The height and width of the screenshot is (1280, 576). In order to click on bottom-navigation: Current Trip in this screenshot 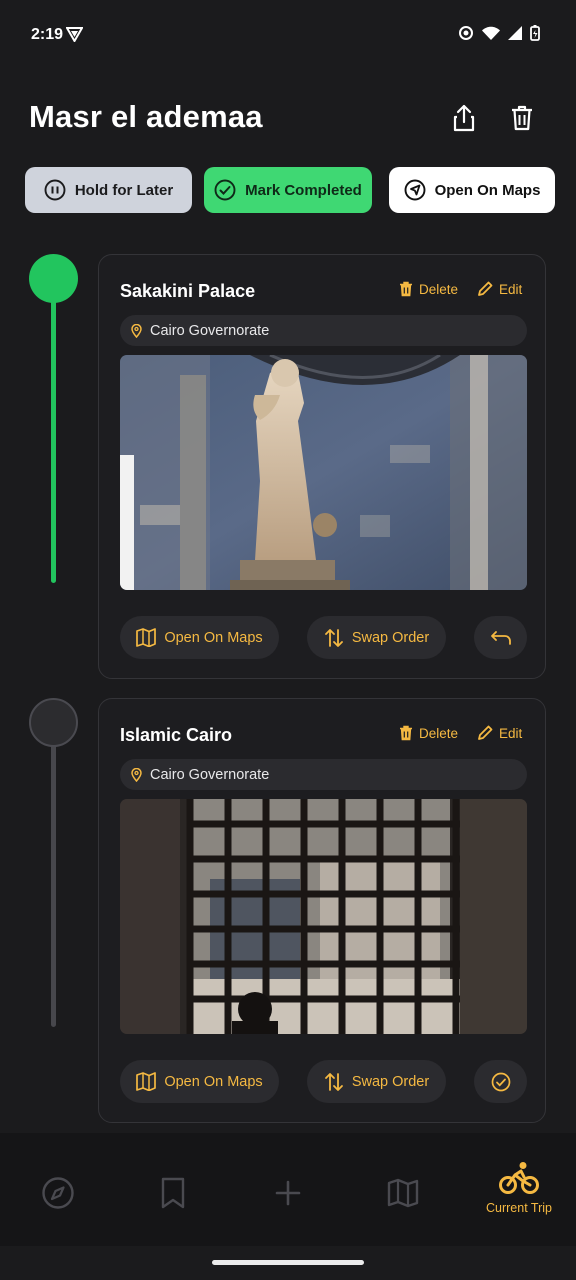, I will do `click(288, 1189)`.